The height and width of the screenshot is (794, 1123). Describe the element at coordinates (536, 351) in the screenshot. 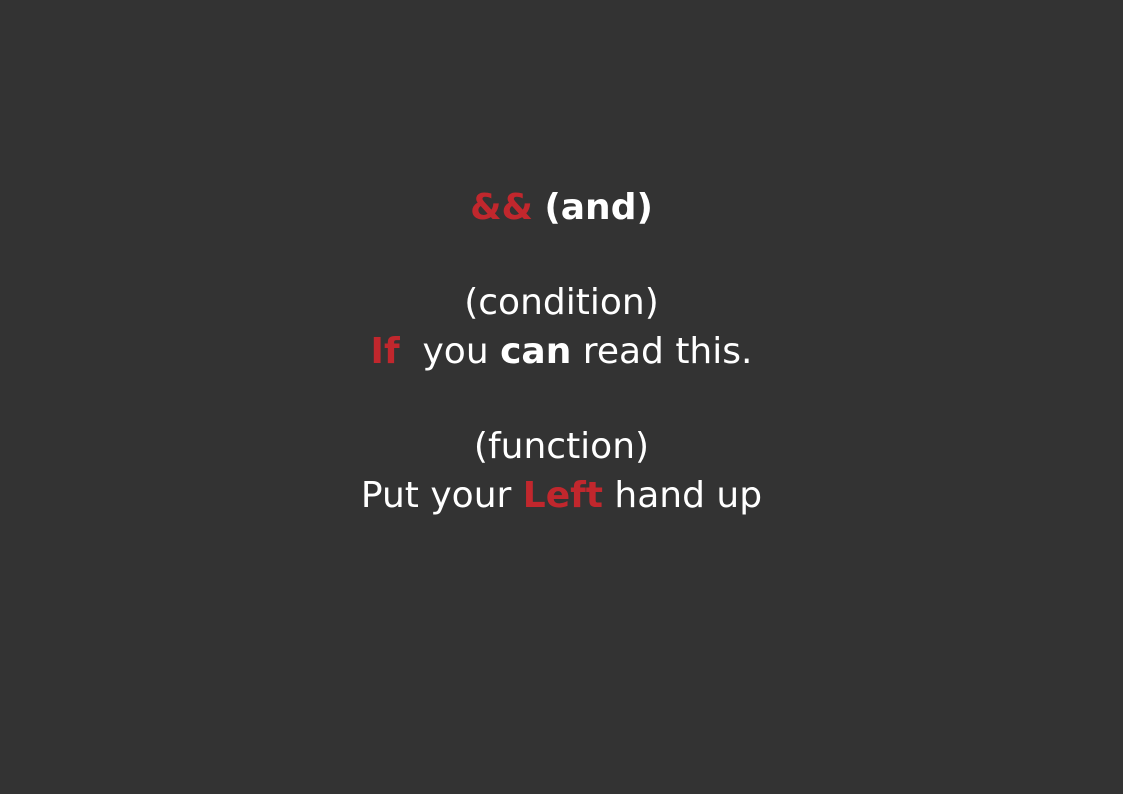

I see `can-emphasis: can` at that location.